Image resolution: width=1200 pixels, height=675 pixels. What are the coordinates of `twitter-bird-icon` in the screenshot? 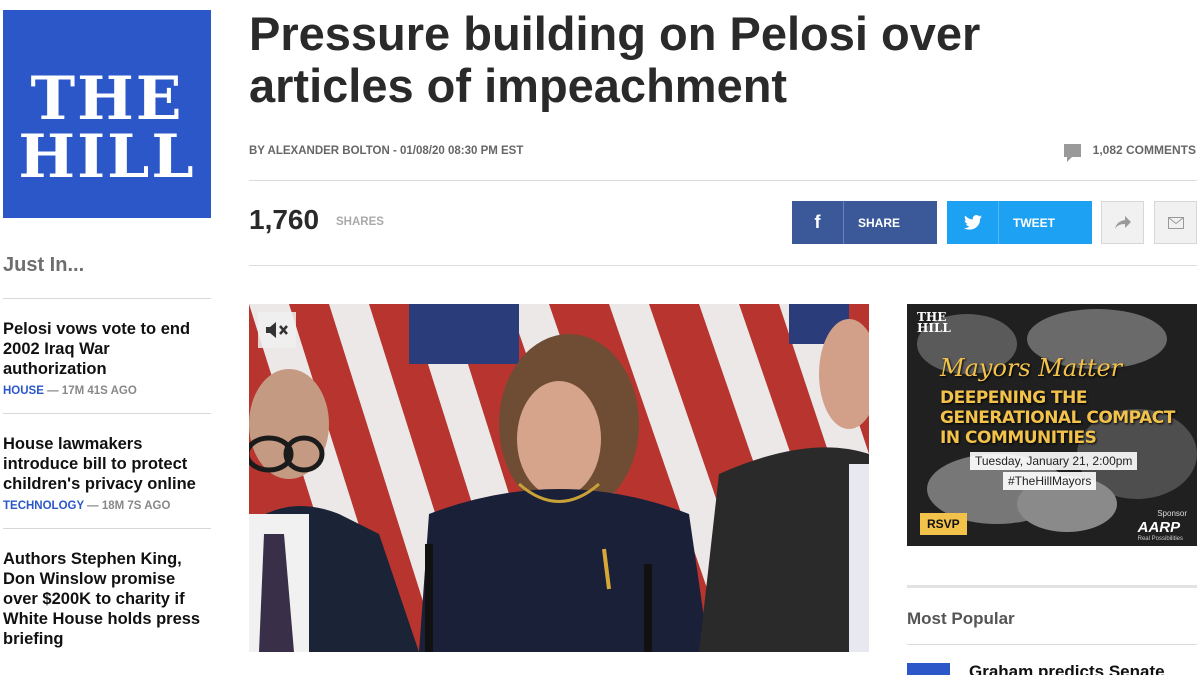 It's located at (973, 222).